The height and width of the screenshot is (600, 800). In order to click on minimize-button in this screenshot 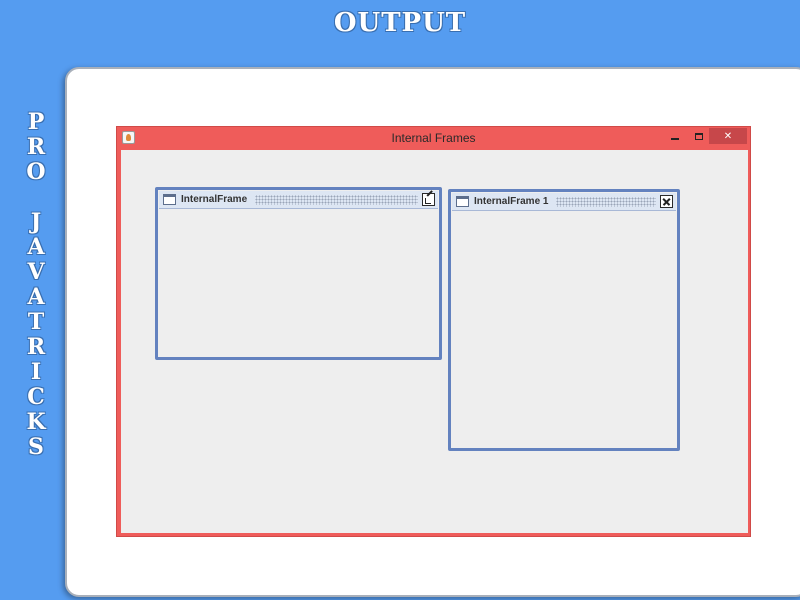, I will do `click(675, 136)`.